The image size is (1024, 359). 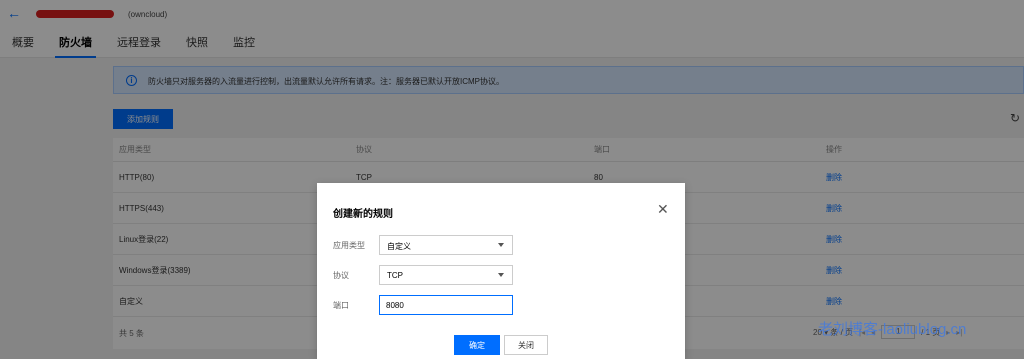 I want to click on port-row: 端口, so click(x=503, y=305).